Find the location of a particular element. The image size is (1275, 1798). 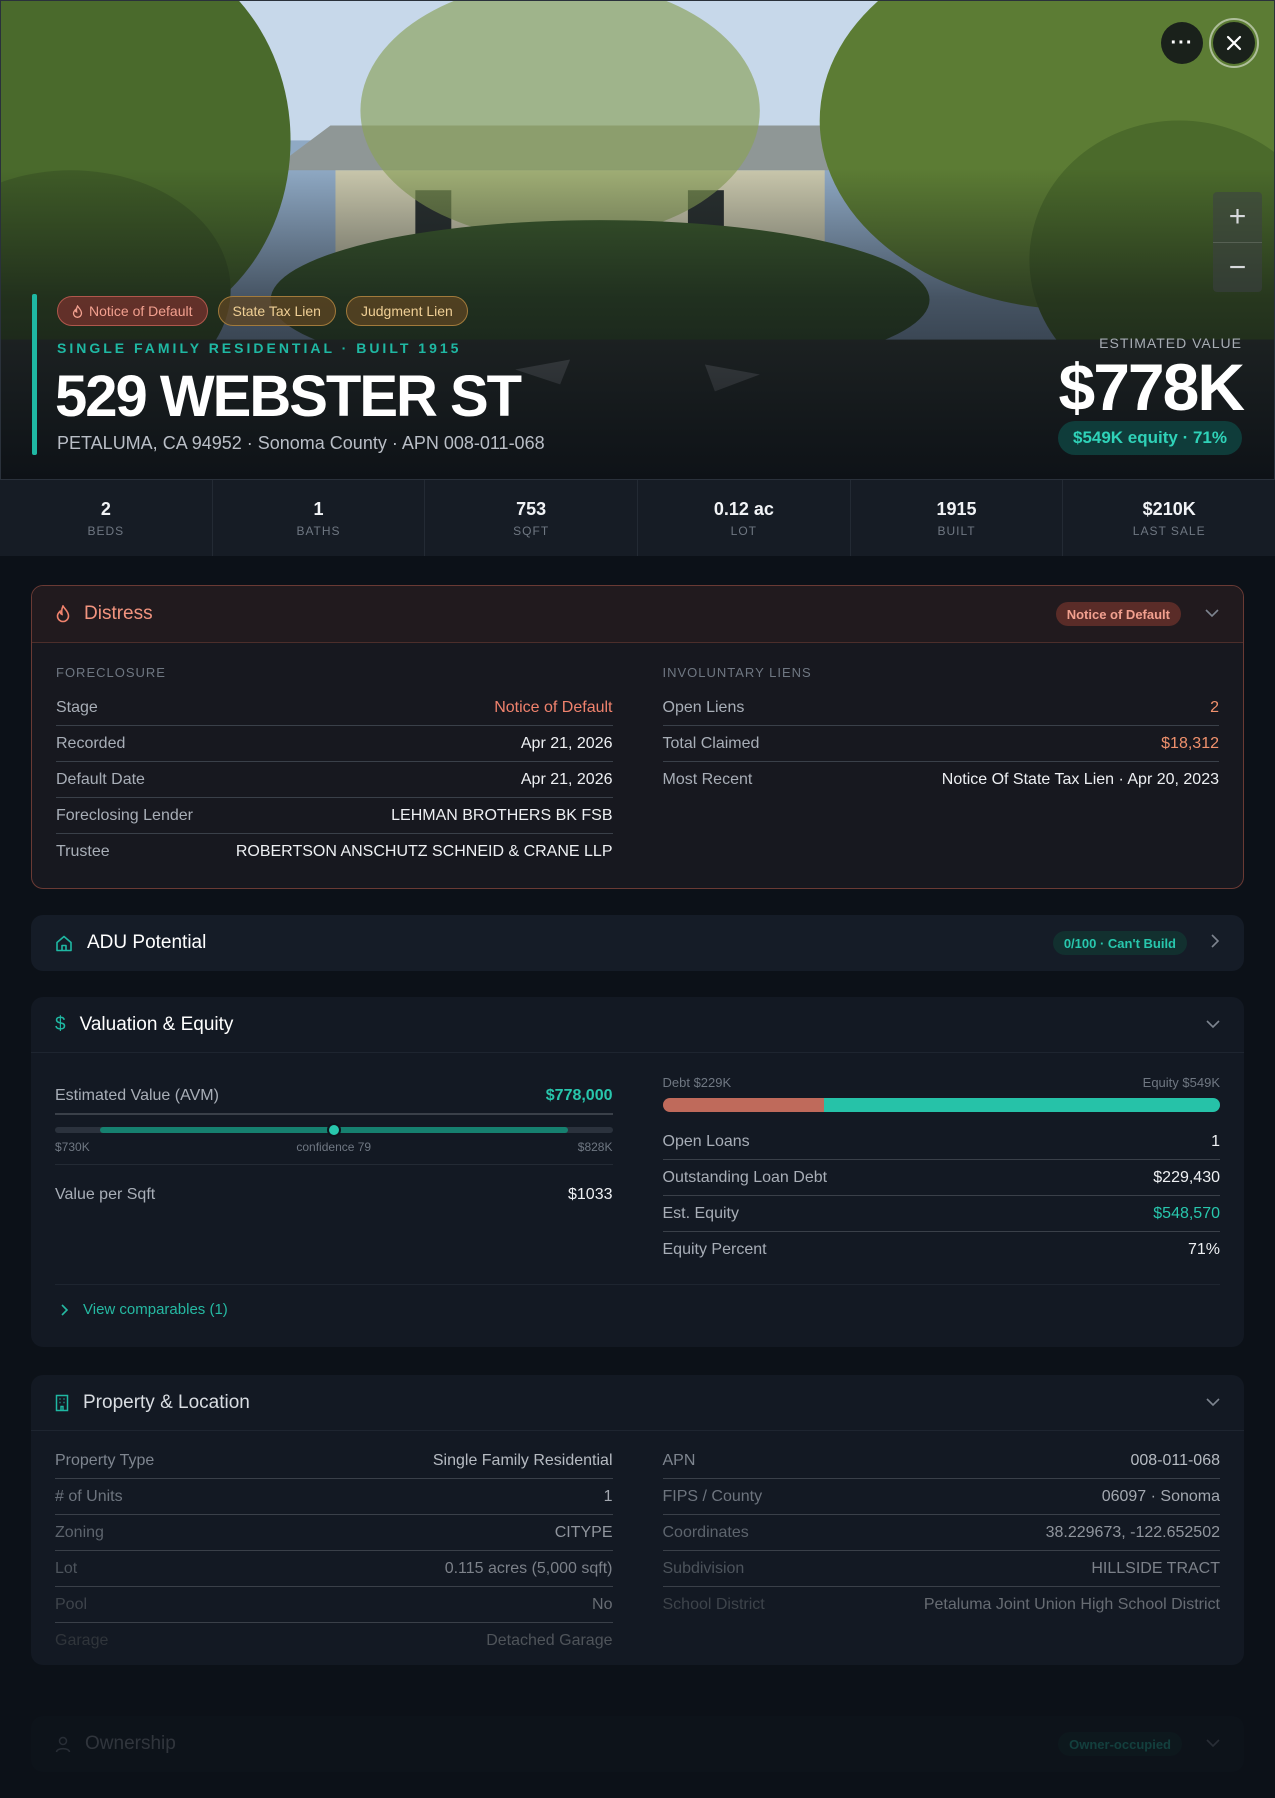

flame-icon is located at coordinates (77, 311).